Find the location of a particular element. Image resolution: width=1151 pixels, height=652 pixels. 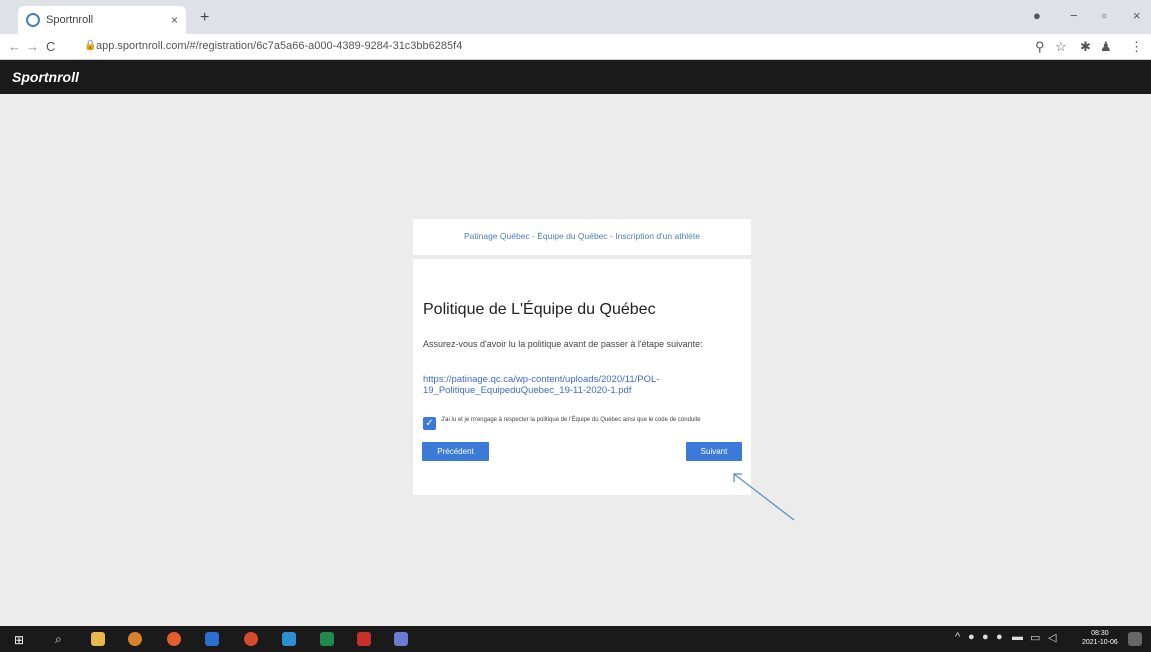

tab-close-icon: × is located at coordinates (174, 20).